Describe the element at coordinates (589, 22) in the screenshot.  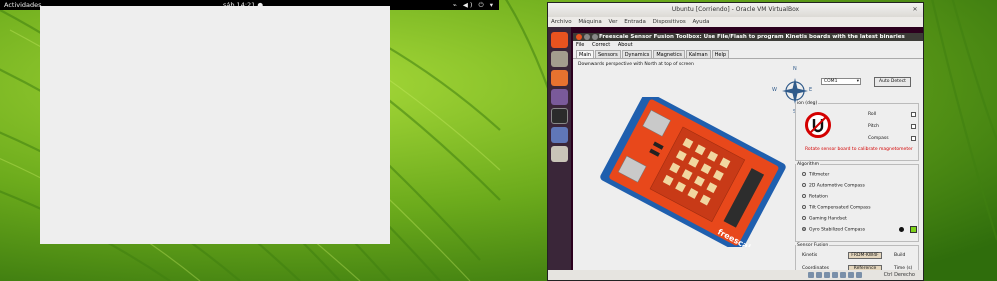
I see `menu-maquina: Máquina` at that location.